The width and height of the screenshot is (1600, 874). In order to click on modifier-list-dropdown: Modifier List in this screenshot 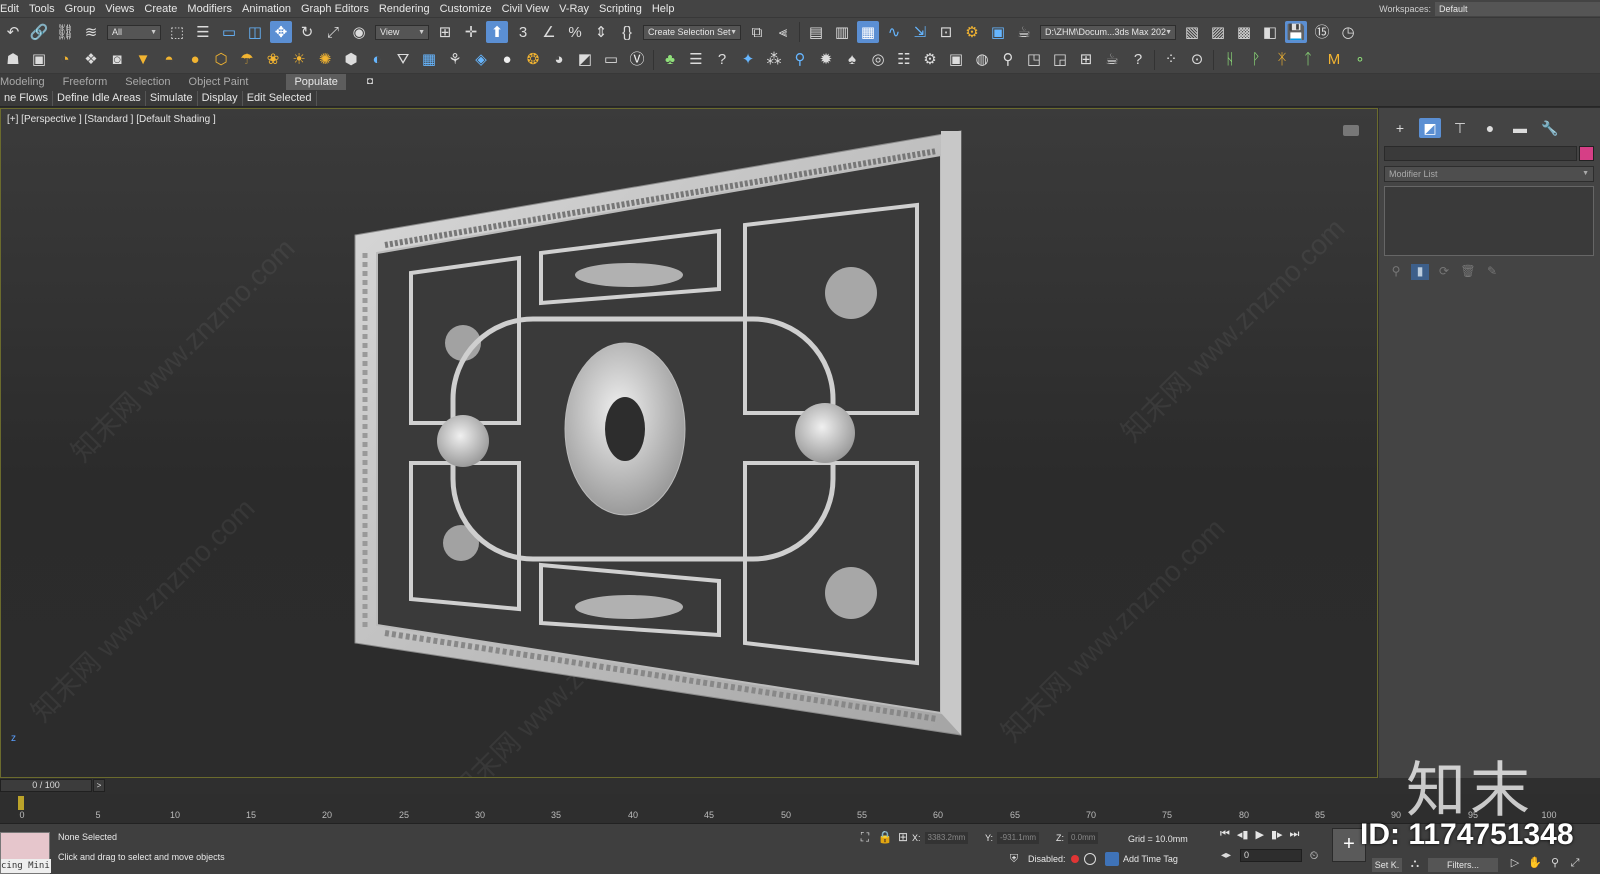, I will do `click(1489, 174)`.